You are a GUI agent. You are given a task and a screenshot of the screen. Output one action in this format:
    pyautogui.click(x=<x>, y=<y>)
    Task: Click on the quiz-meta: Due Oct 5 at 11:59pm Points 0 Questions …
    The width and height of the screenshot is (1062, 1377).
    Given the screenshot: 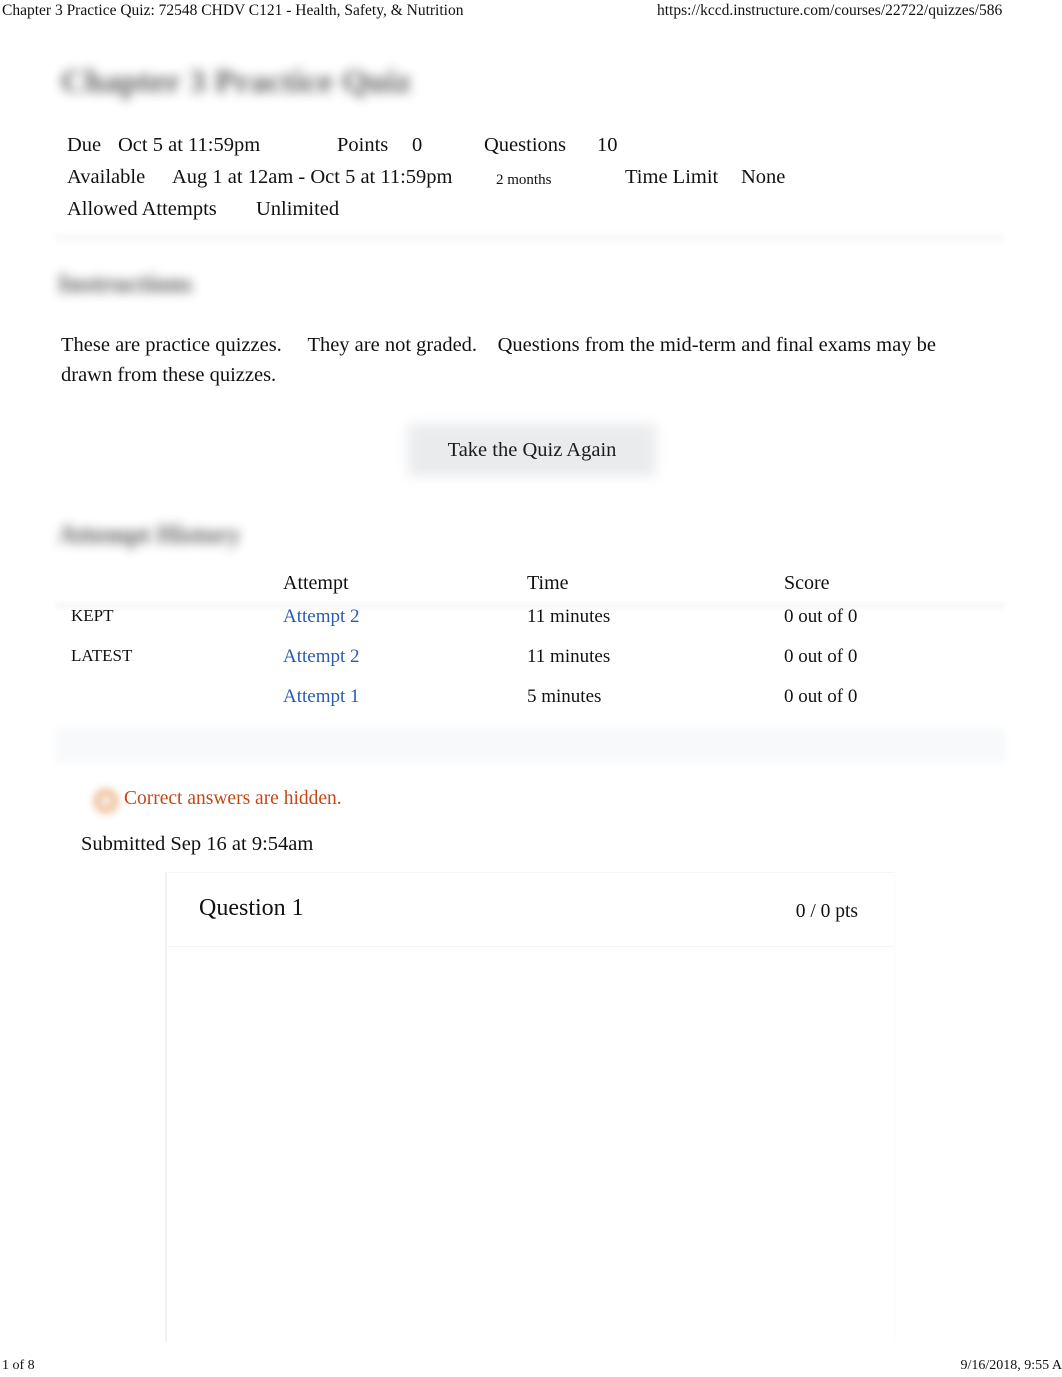 What is the action you would take?
    pyautogui.click(x=531, y=182)
    